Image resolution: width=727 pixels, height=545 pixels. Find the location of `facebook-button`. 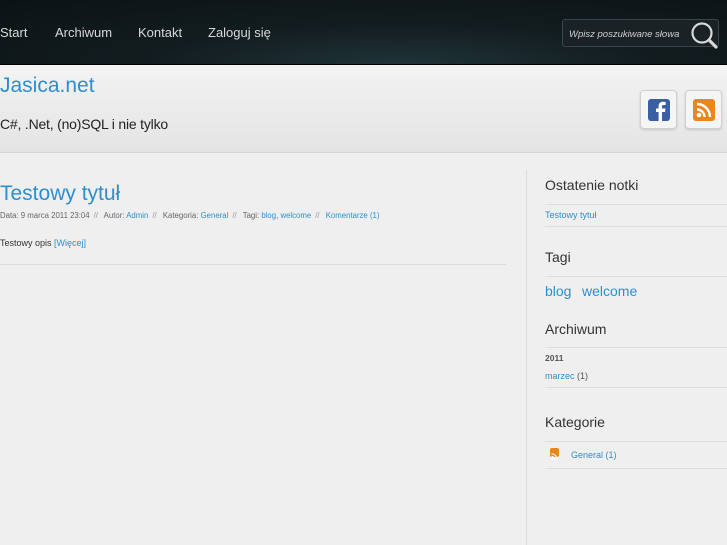

facebook-button is located at coordinates (658, 109).